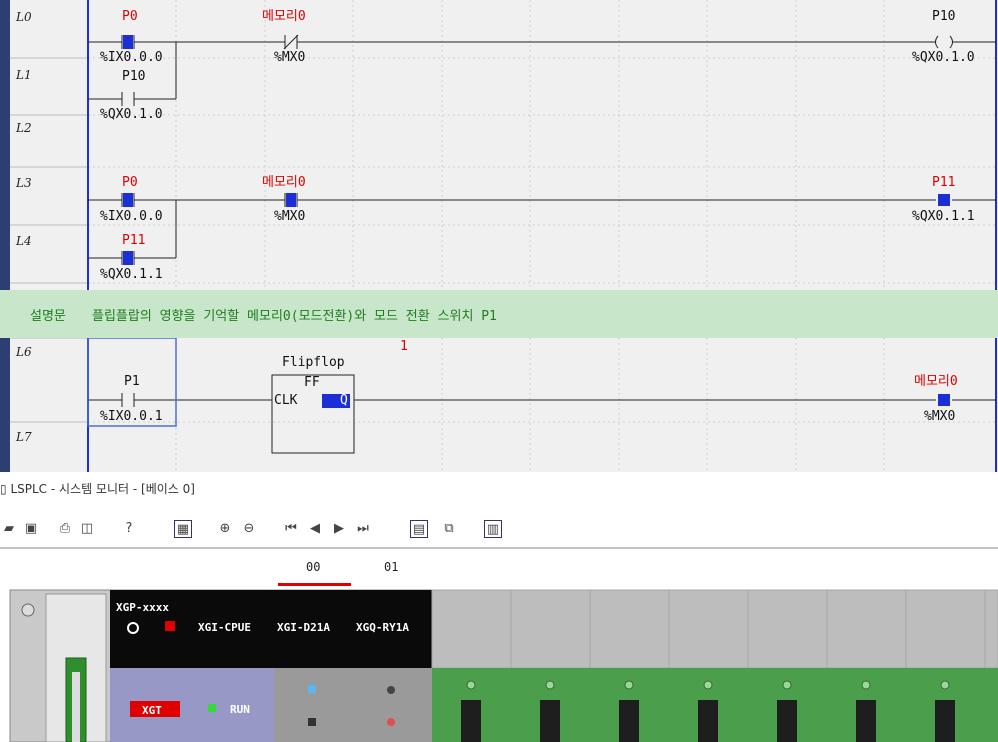 The image size is (998, 742). I want to click on network-icon: ⧉, so click(449, 529).